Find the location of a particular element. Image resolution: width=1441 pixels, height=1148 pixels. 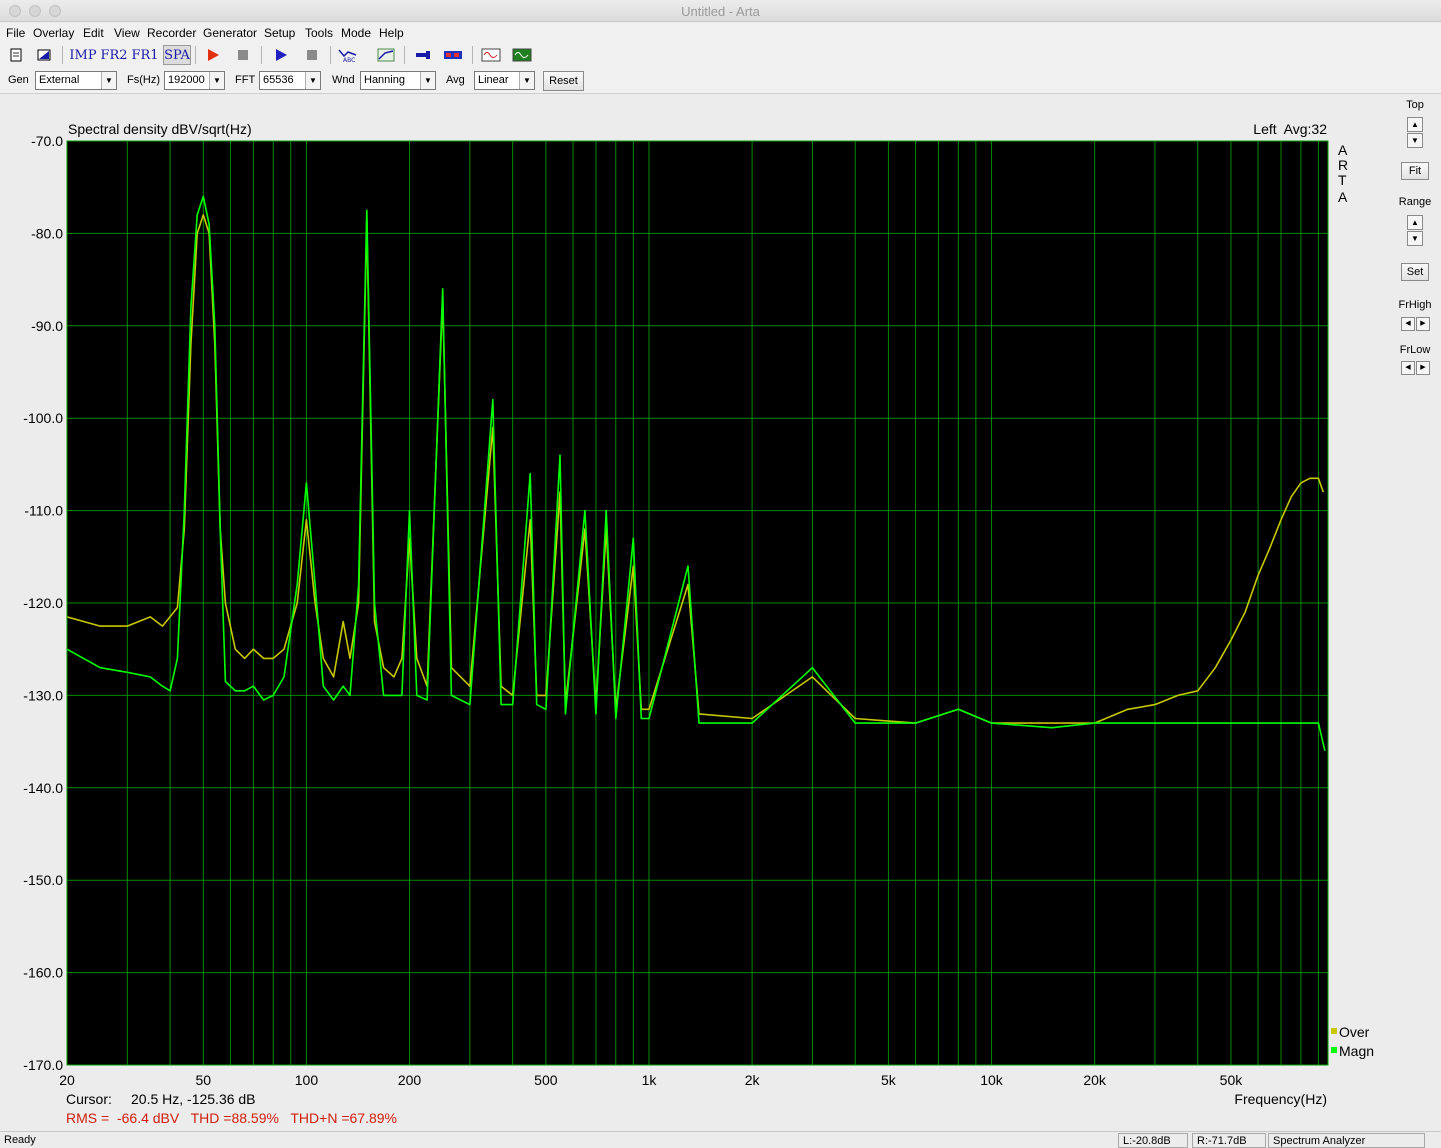

menu-generator: Generator is located at coordinates (230, 33).